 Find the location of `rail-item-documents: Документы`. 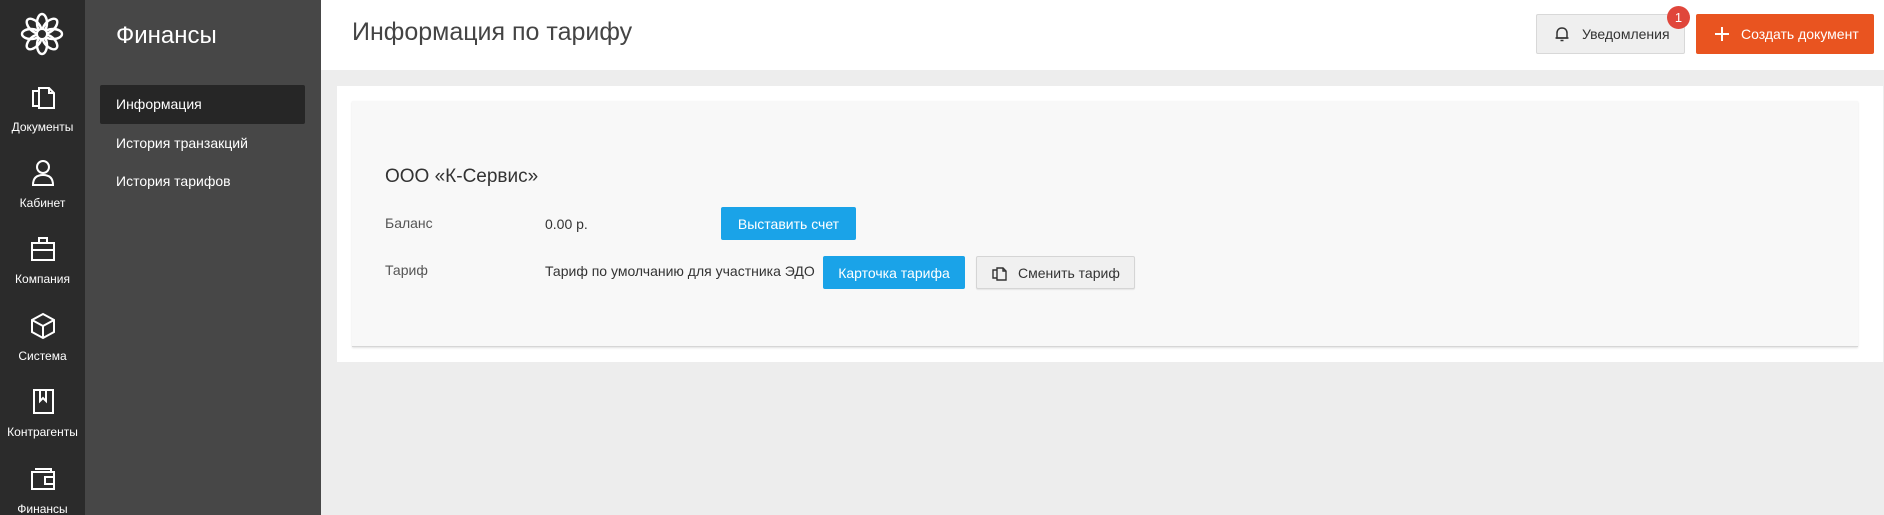

rail-item-documents: Документы is located at coordinates (42, 117).